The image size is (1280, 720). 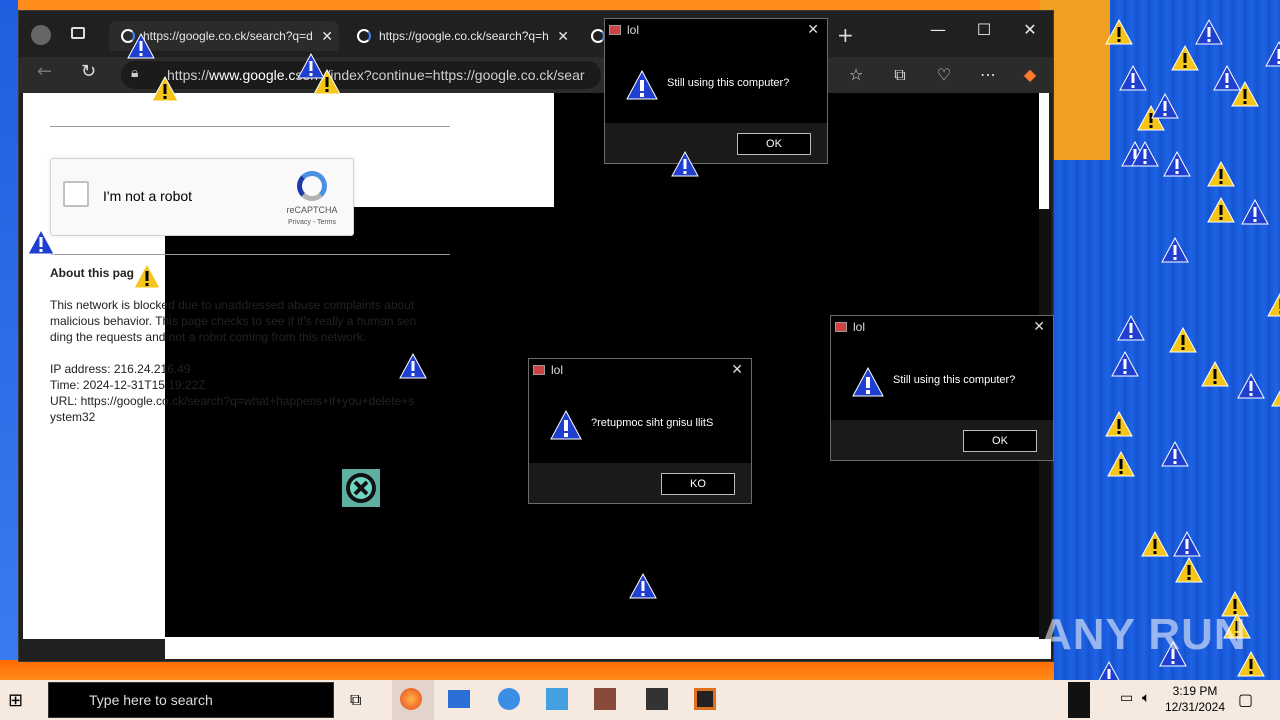 What do you see at coordinates (361, 488) in the screenshot?
I see `error-icon` at bounding box center [361, 488].